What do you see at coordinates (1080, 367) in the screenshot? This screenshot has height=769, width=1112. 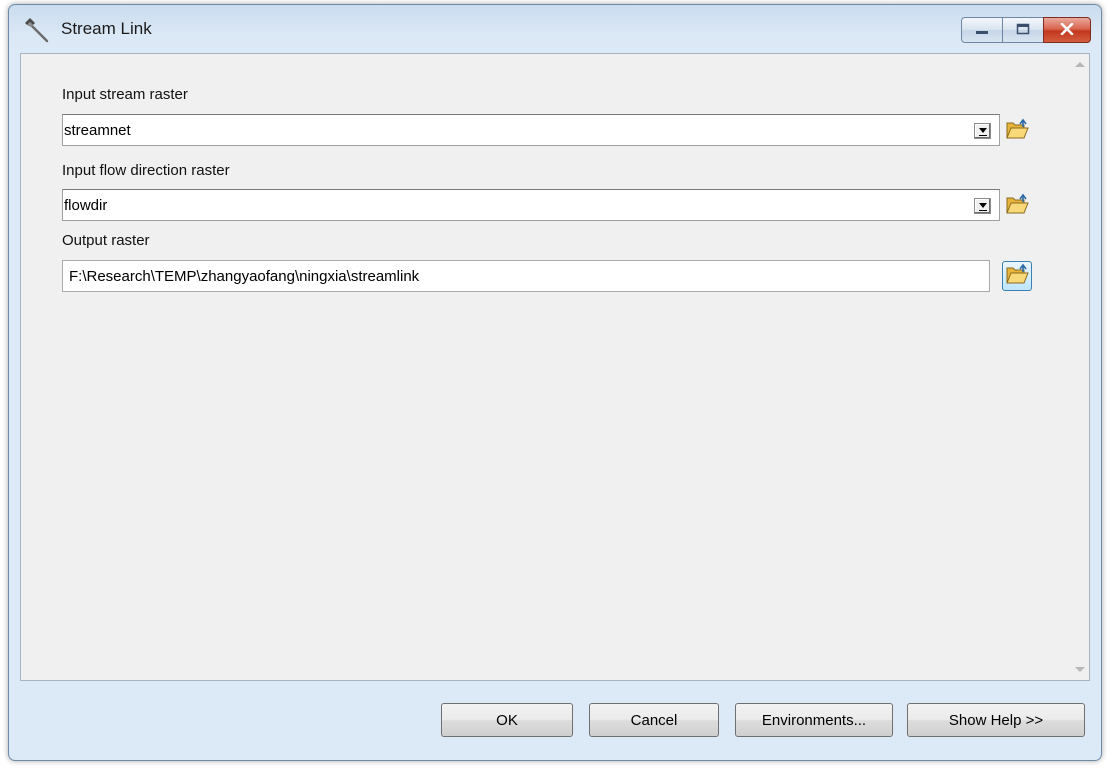 I see `vertical-scrollbar` at bounding box center [1080, 367].